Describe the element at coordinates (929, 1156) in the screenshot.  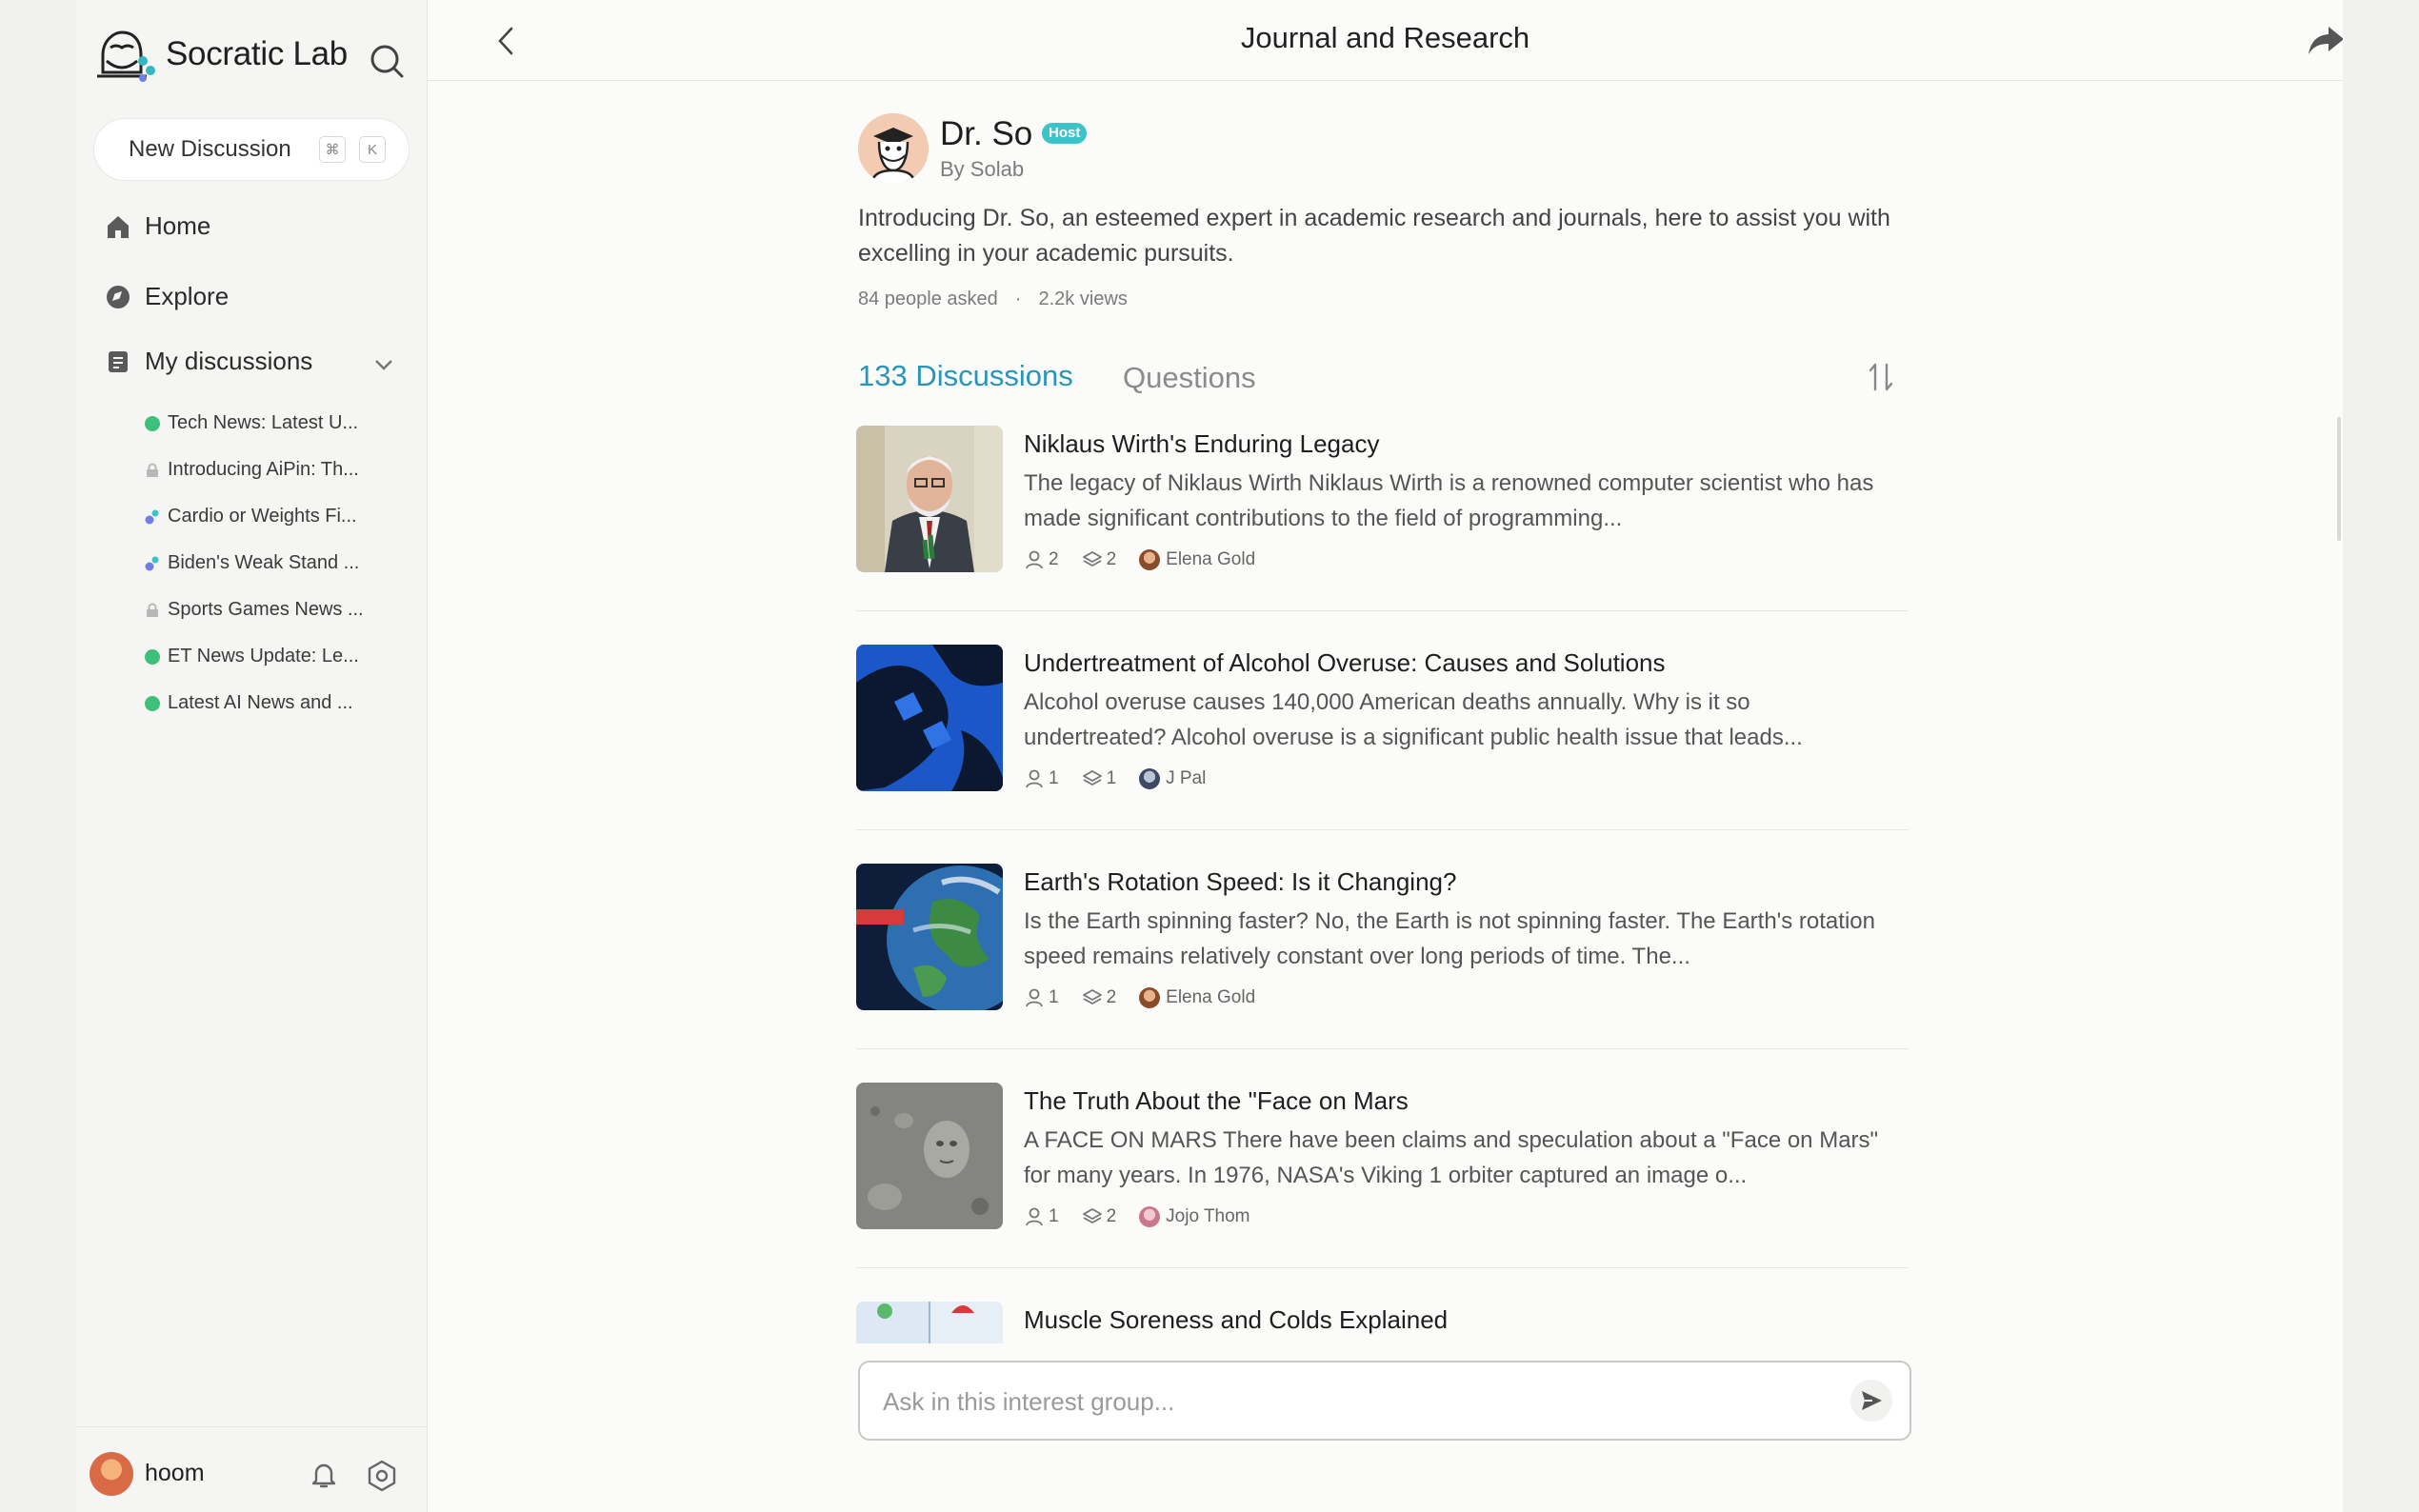
I see `mars-surface-thumbnail-icon` at that location.